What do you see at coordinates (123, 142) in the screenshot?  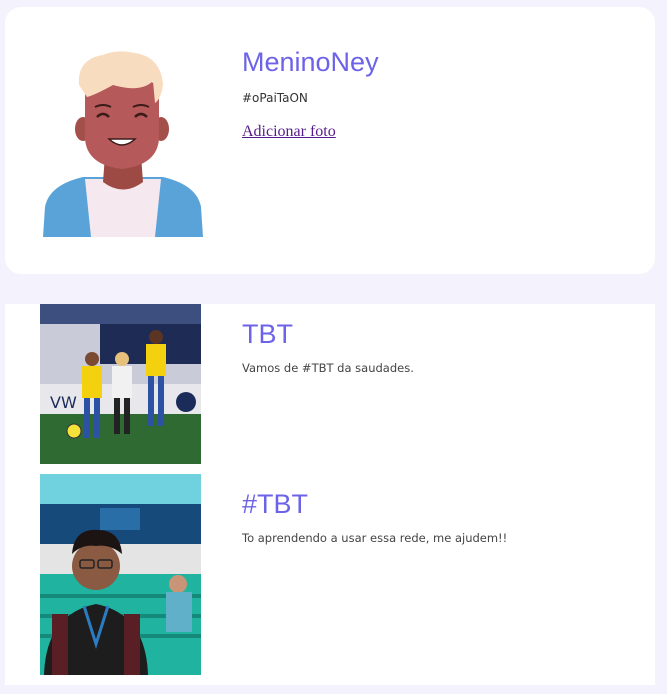 I see `avatar` at bounding box center [123, 142].